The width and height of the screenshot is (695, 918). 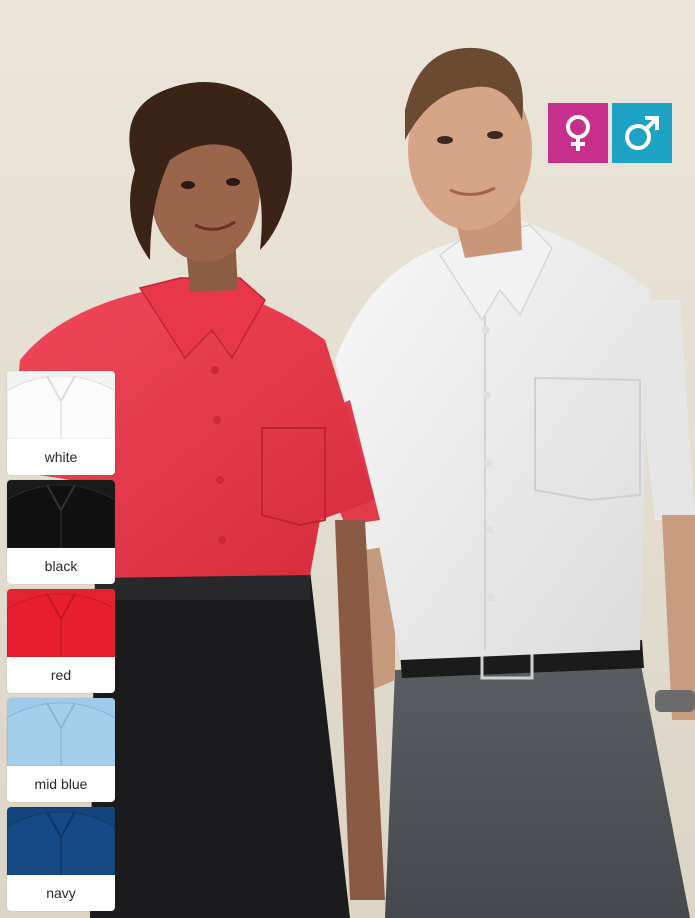 I want to click on female-symbol-icon, so click(x=578, y=133).